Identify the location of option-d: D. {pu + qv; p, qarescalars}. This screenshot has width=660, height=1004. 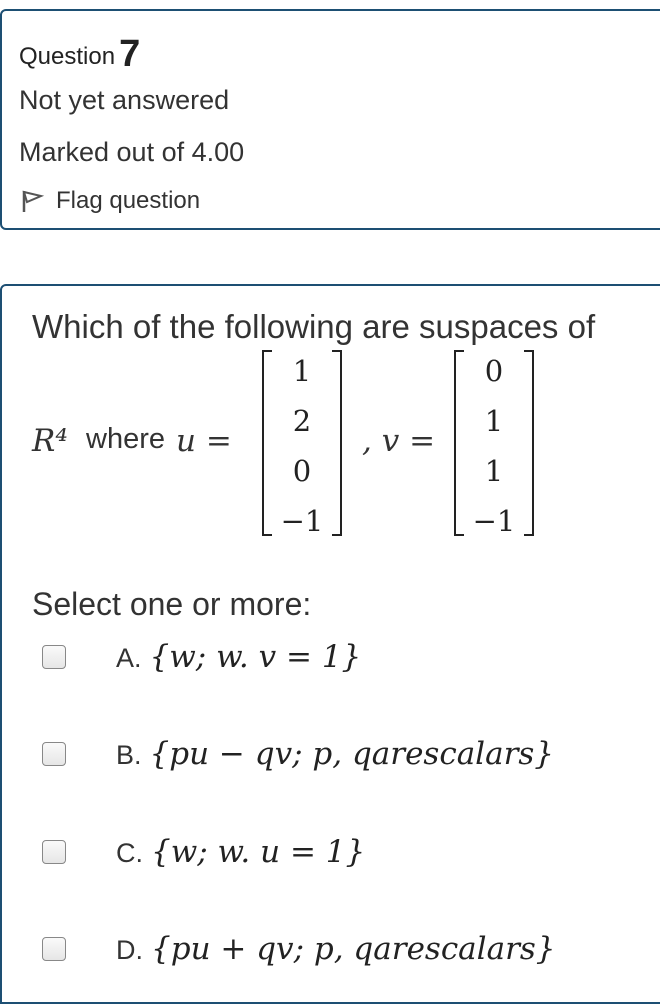
(299, 949).